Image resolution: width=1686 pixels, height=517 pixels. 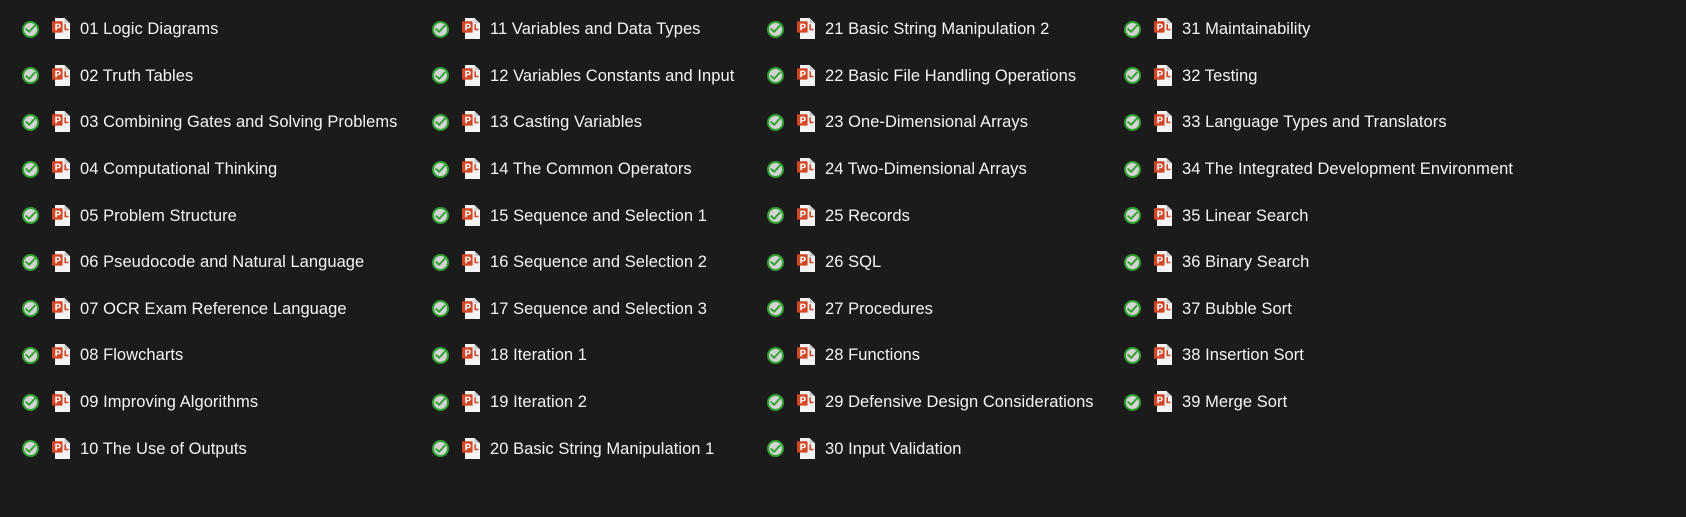 I want to click on file-name-label: 25 Records, so click(x=867, y=215).